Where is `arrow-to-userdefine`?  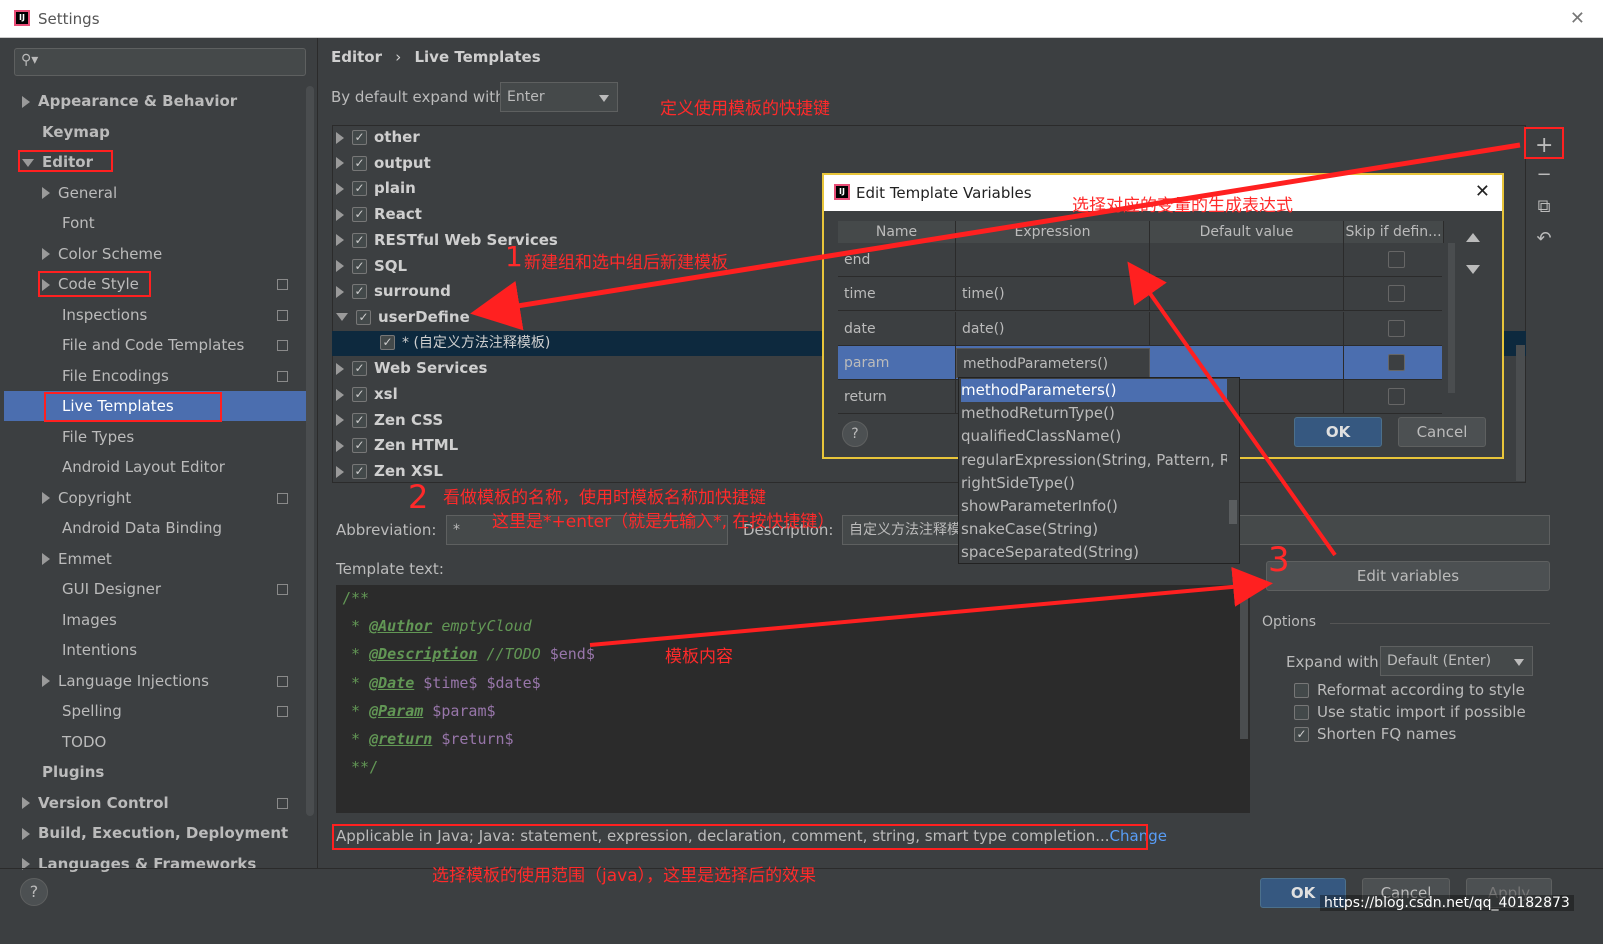 arrow-to-userdefine is located at coordinates (995, 236).